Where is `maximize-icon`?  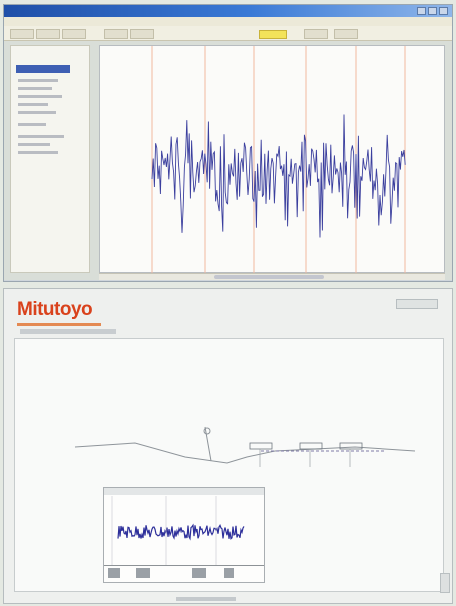
maximize-icon is located at coordinates (432, 11).